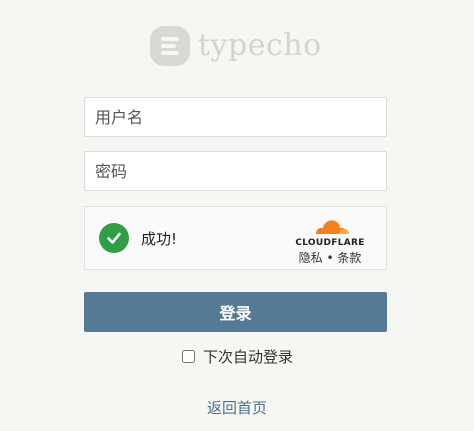 The image size is (474, 431). I want to click on captcha-status-text: 成功!, so click(159, 238).